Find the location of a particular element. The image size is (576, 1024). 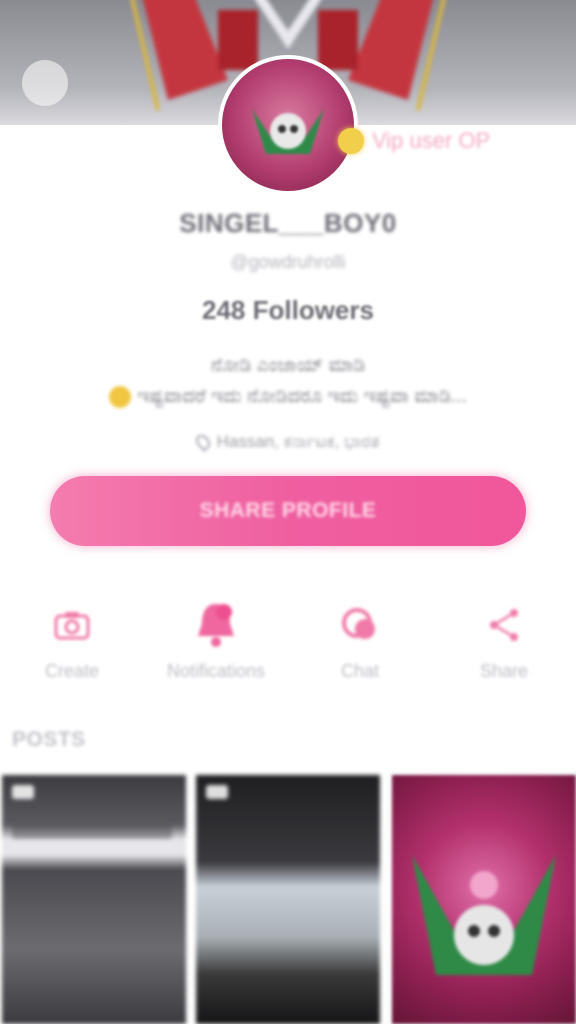

camera-icon is located at coordinates (72, 625).